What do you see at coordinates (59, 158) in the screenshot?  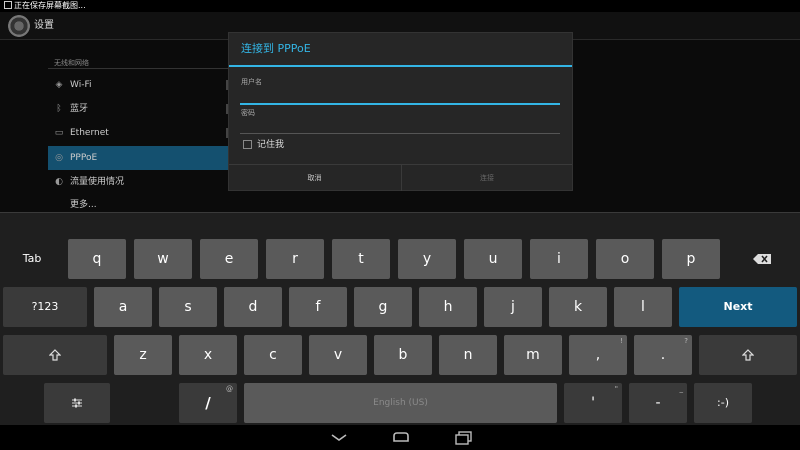 I see `pppoe-icon: ◎` at bounding box center [59, 158].